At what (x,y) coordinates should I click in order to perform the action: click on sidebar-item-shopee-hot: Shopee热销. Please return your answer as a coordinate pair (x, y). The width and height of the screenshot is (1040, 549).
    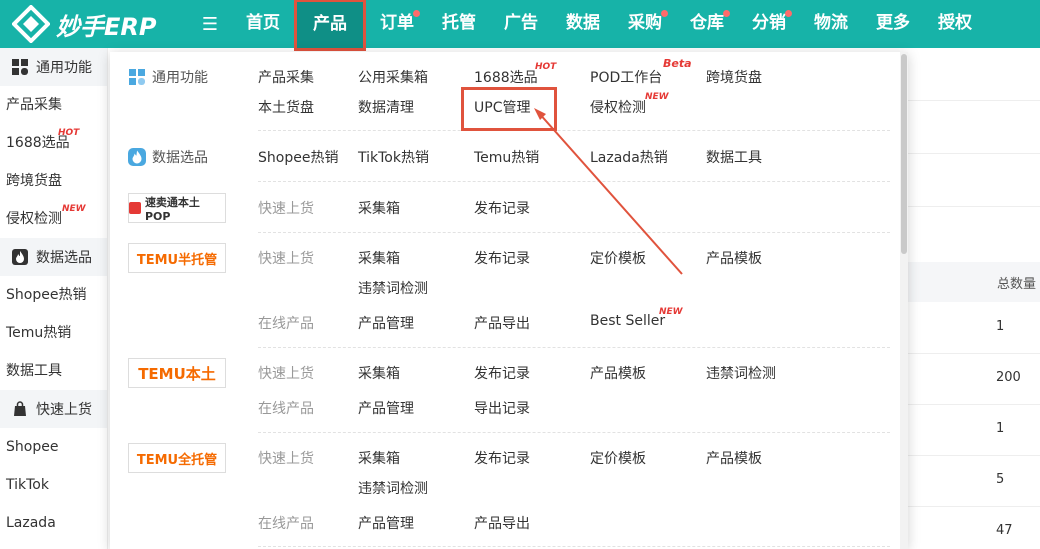
    Looking at the image, I should click on (53, 295).